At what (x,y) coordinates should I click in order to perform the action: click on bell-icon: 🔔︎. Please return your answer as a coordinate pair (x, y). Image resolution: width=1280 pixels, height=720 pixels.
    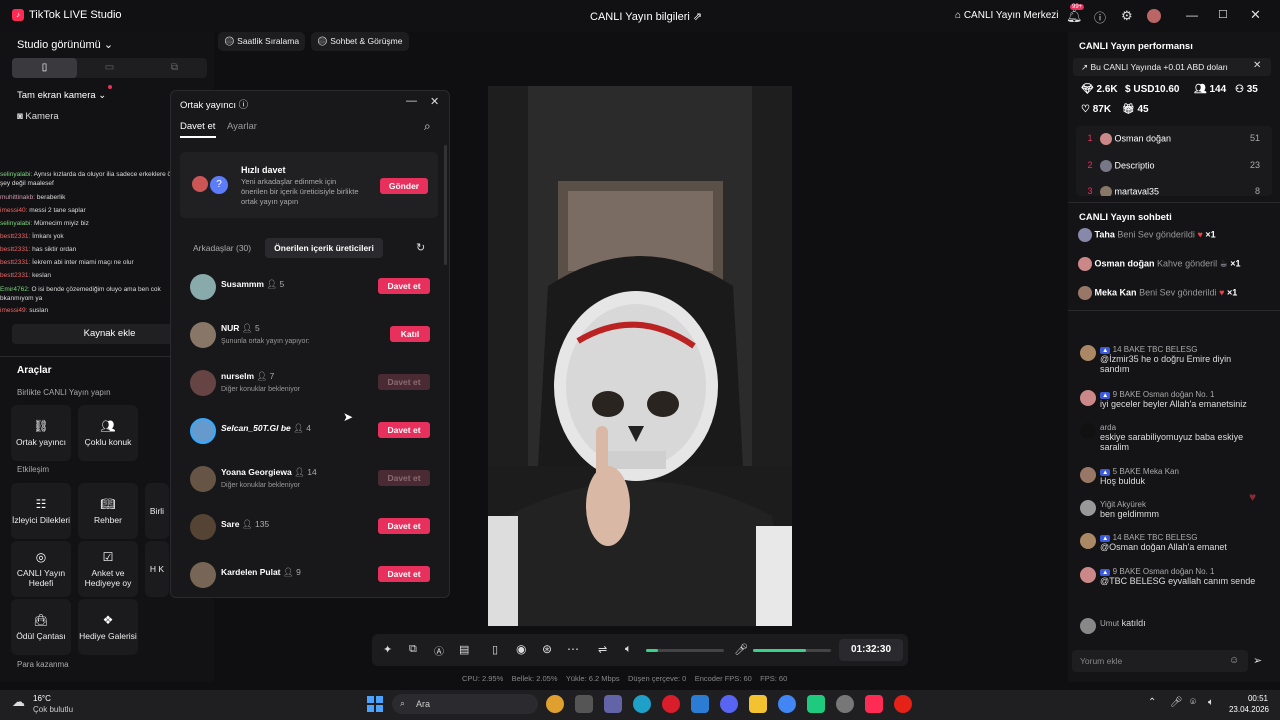
    Looking at the image, I should click on (1074, 16).